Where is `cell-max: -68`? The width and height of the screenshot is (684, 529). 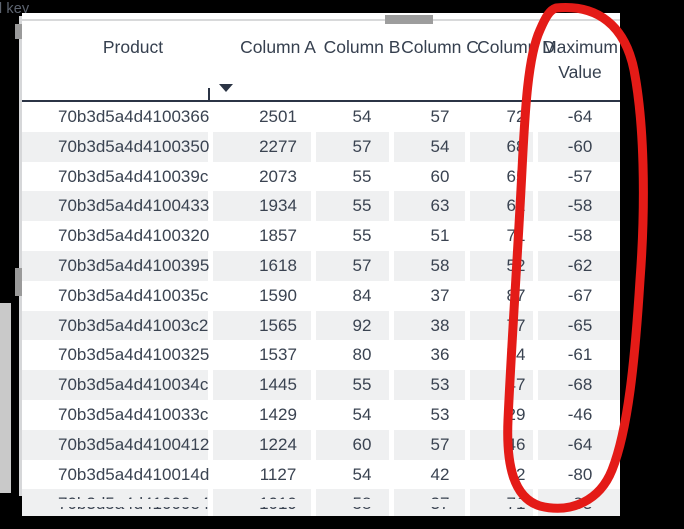 cell-max: -68 is located at coordinates (580, 385).